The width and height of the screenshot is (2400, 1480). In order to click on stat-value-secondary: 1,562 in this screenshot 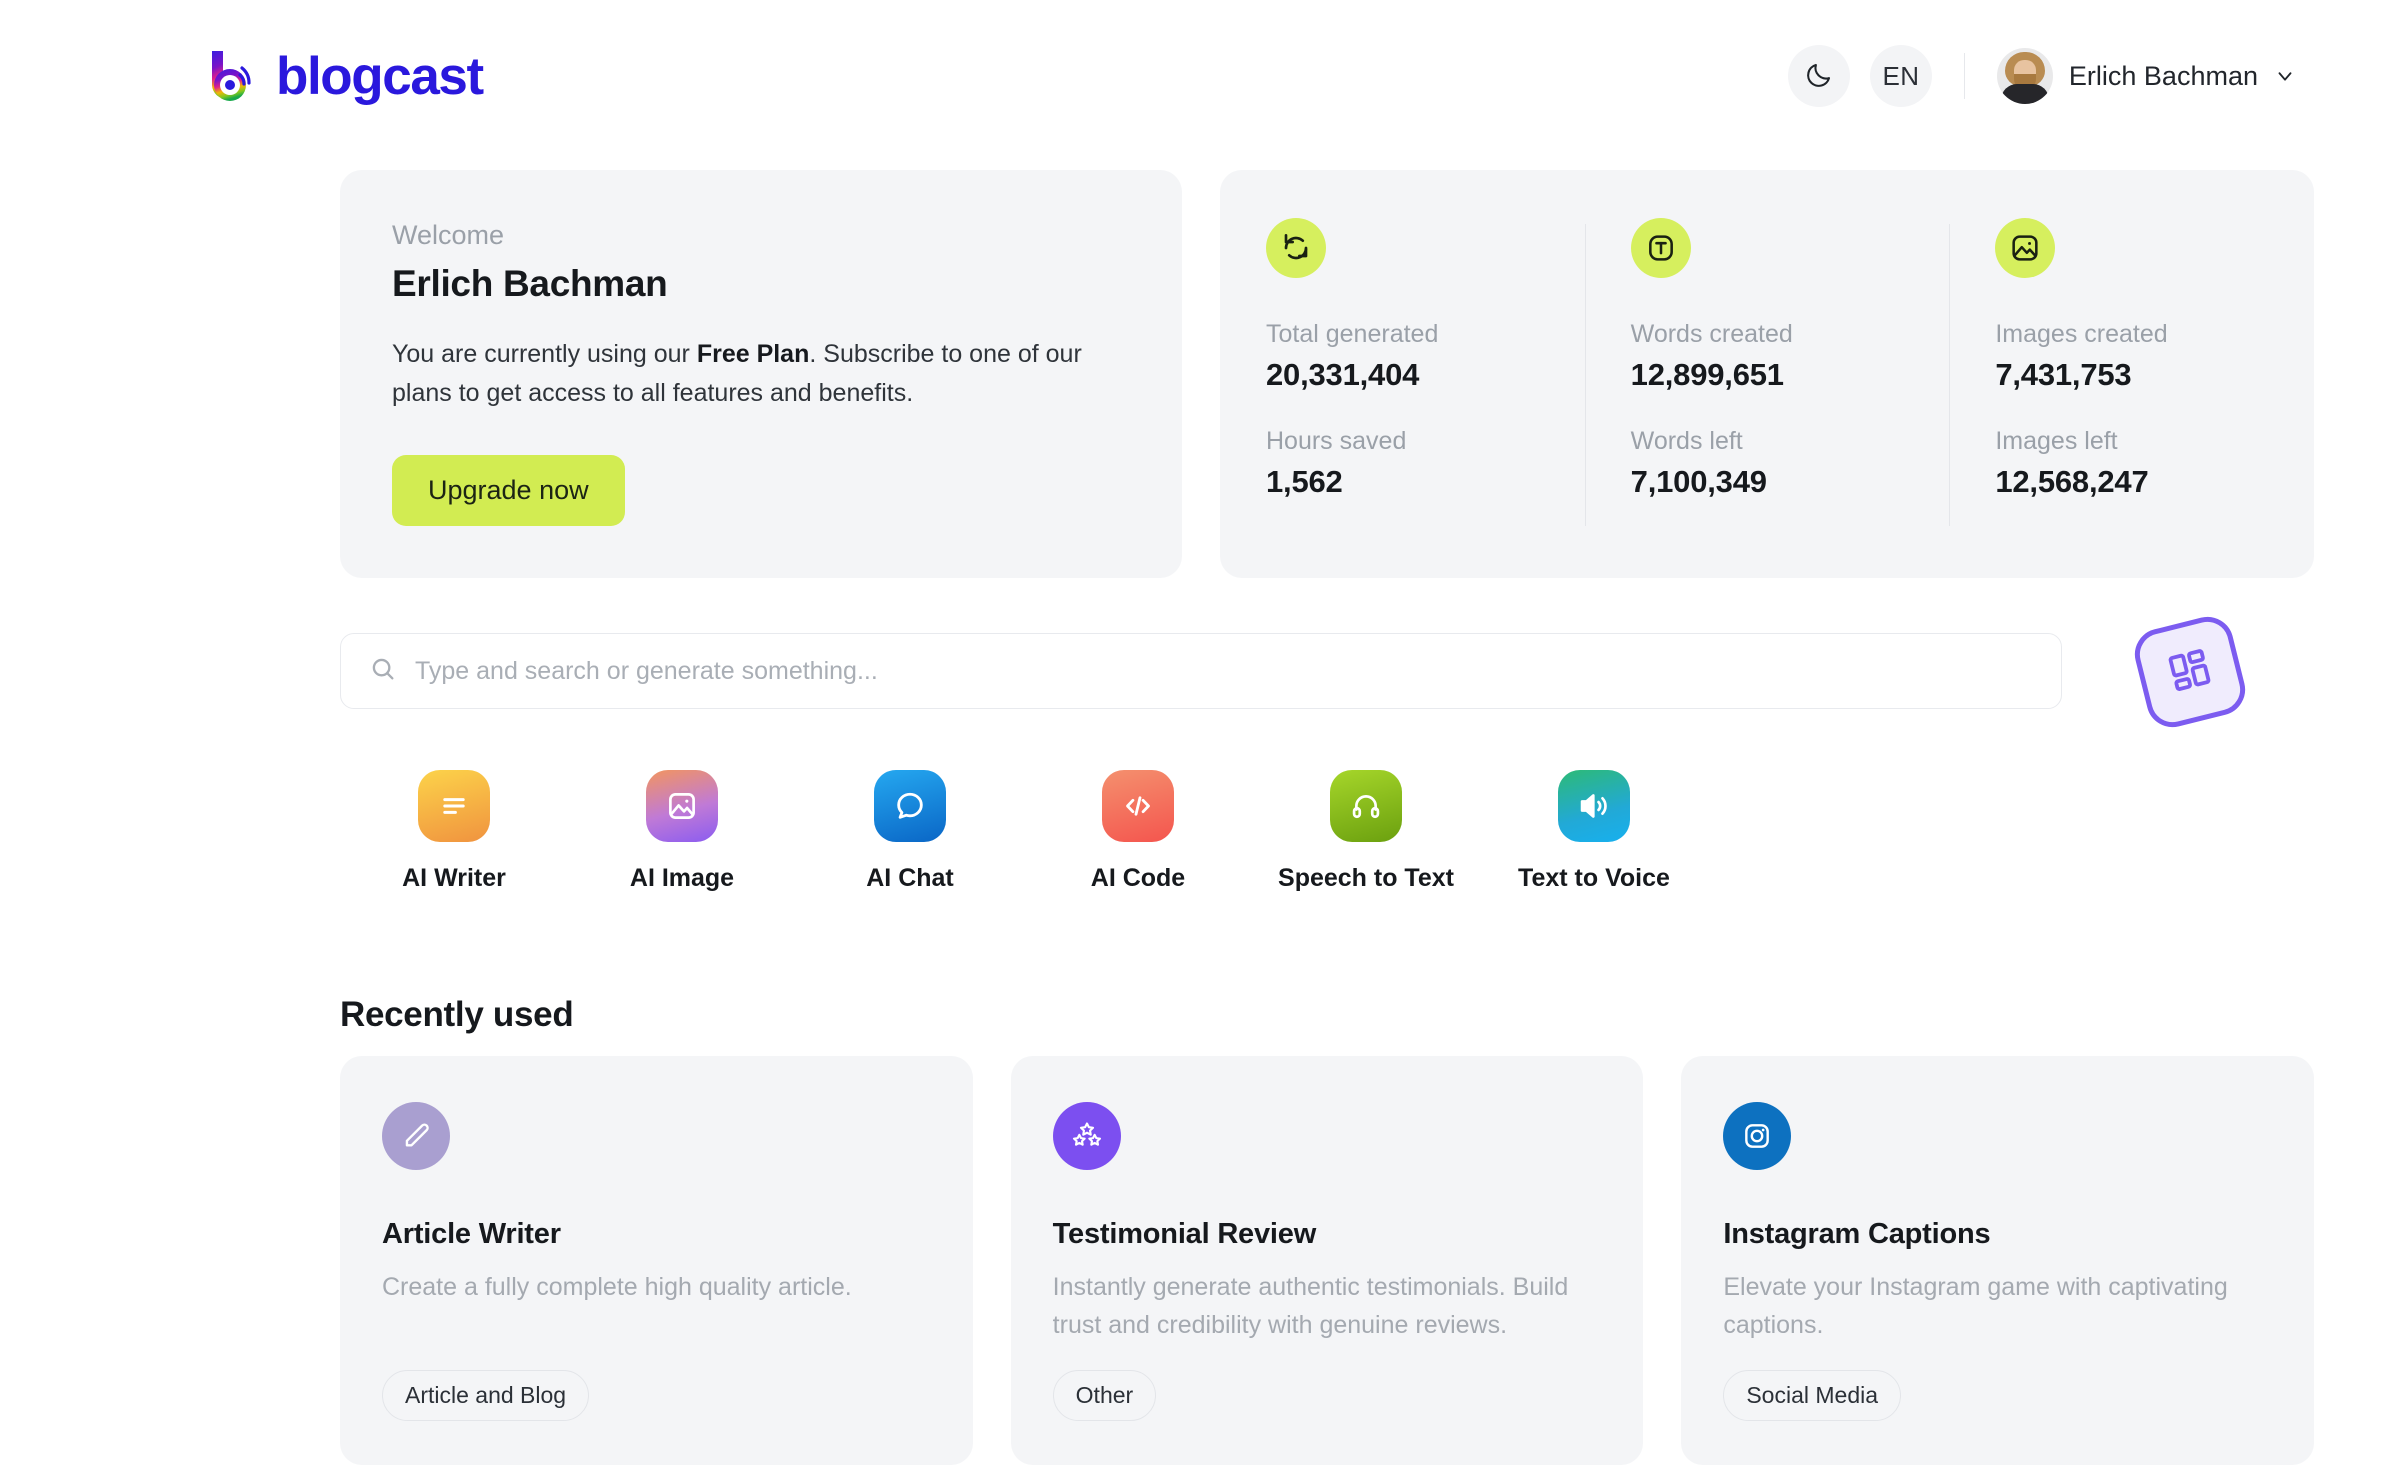, I will do `click(1304, 481)`.